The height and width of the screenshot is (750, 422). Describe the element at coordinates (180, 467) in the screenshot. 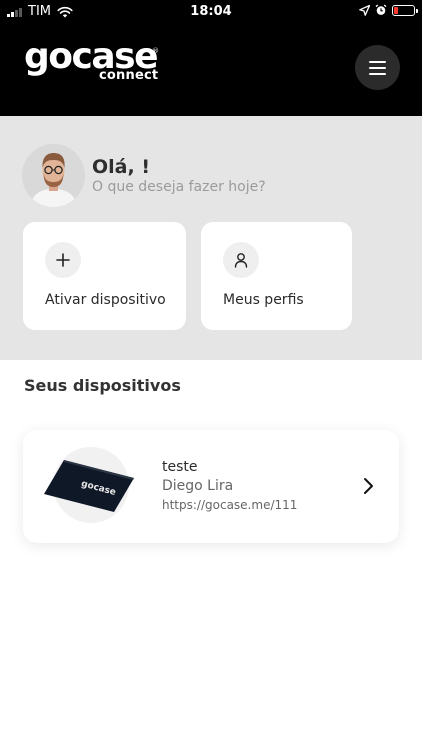

I see `device-name: teste` at that location.